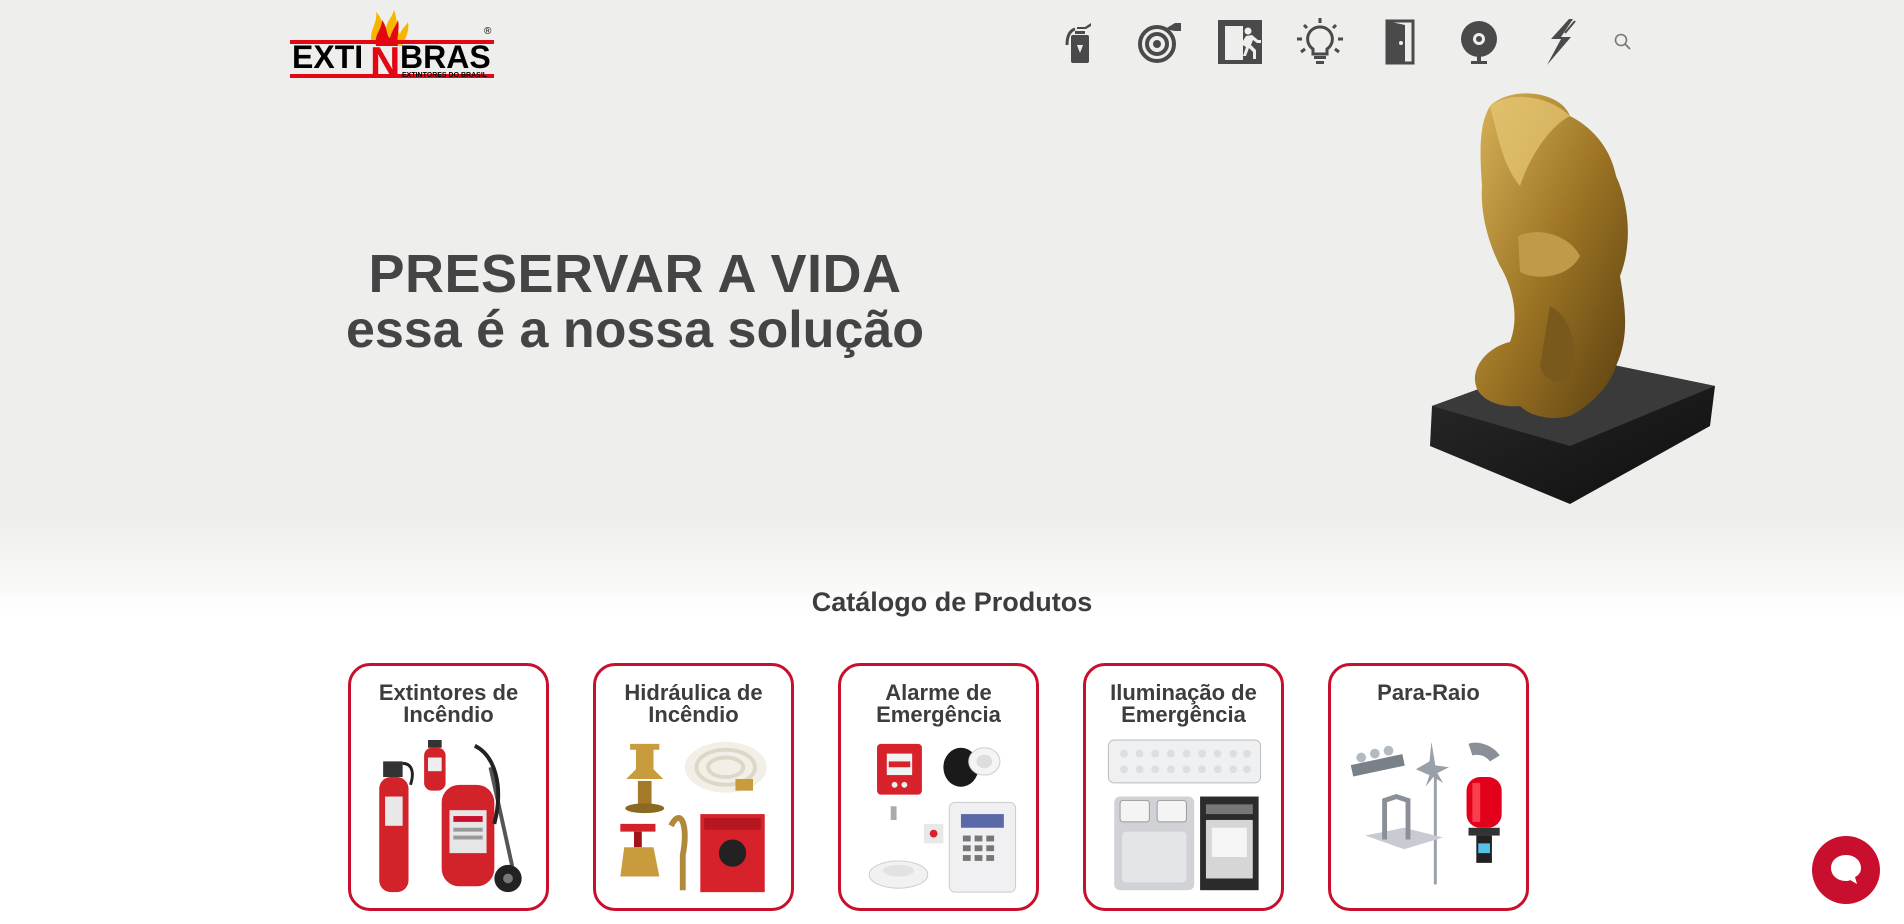 This screenshot has width=1904, height=924. I want to click on card-extintores: Extintores de Incêndio, so click(448, 787).